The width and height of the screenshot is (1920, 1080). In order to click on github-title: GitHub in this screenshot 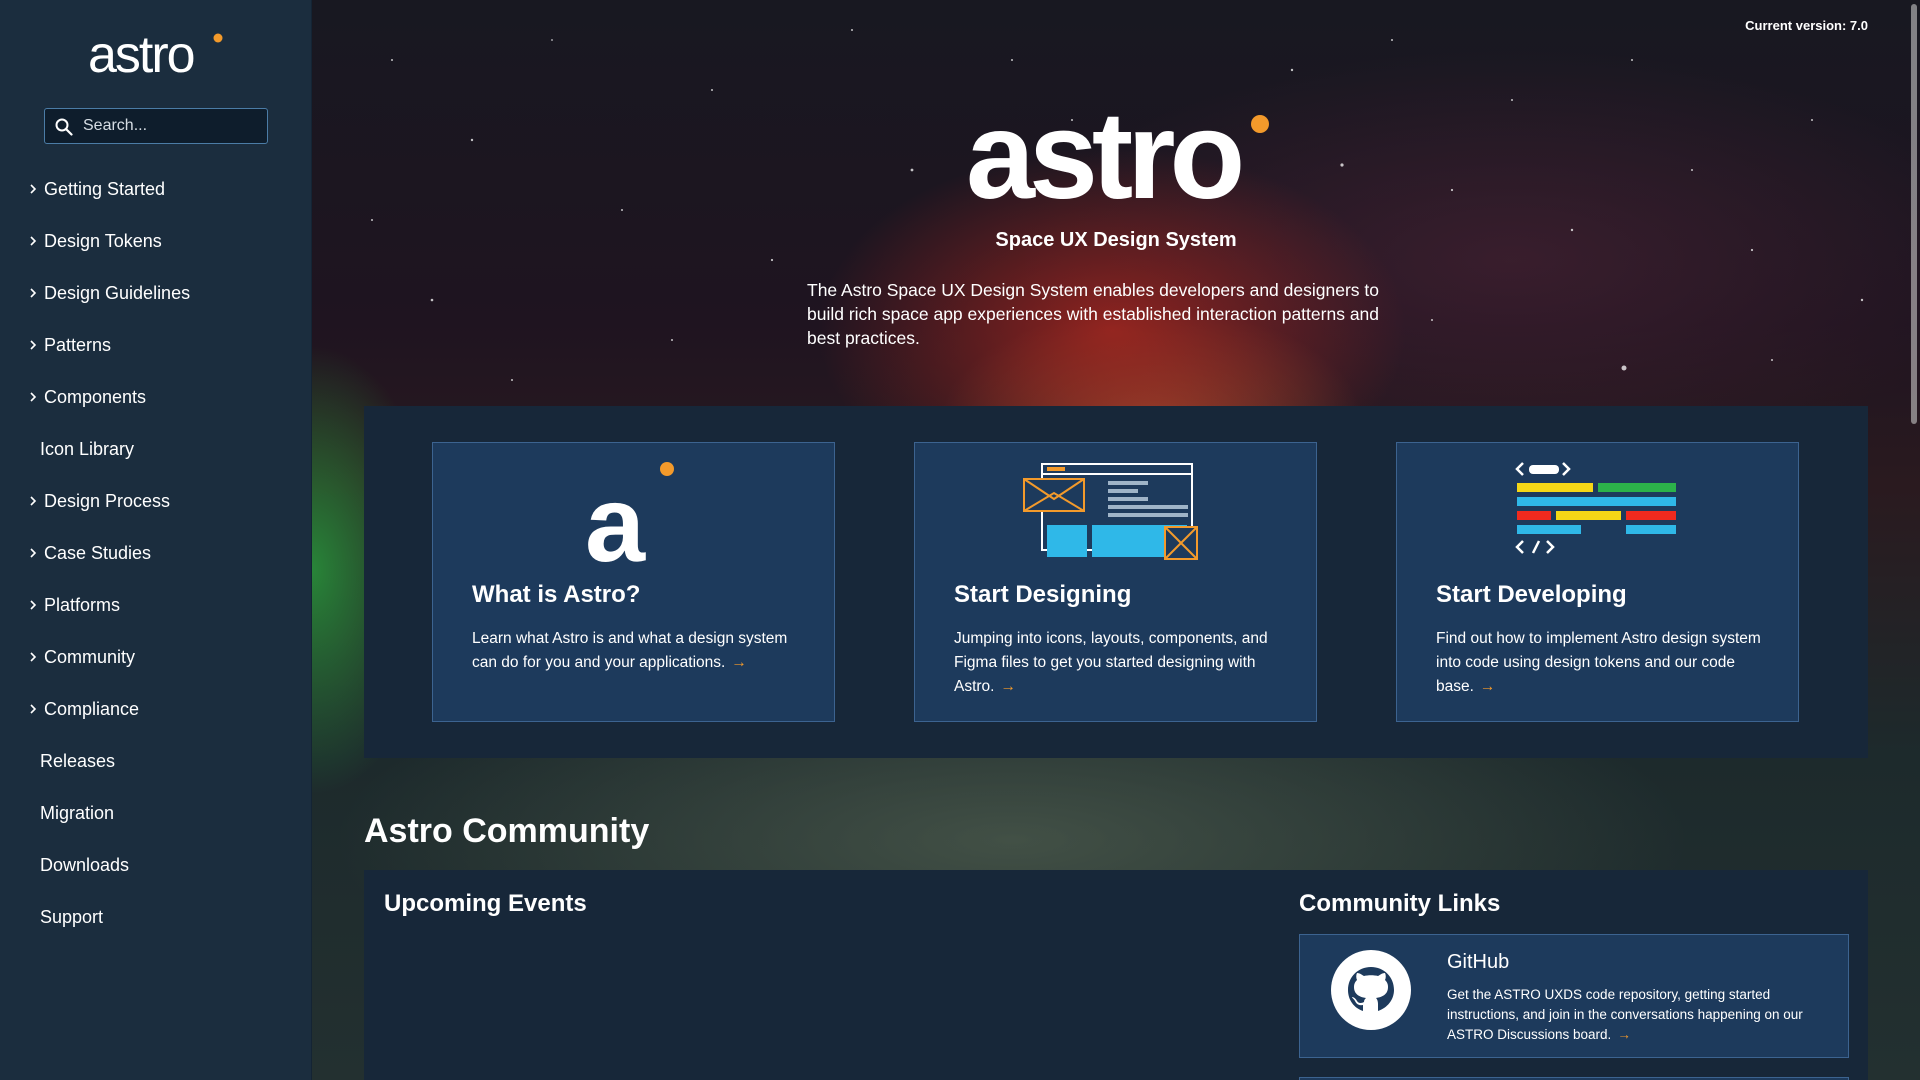, I will do `click(1478, 962)`.